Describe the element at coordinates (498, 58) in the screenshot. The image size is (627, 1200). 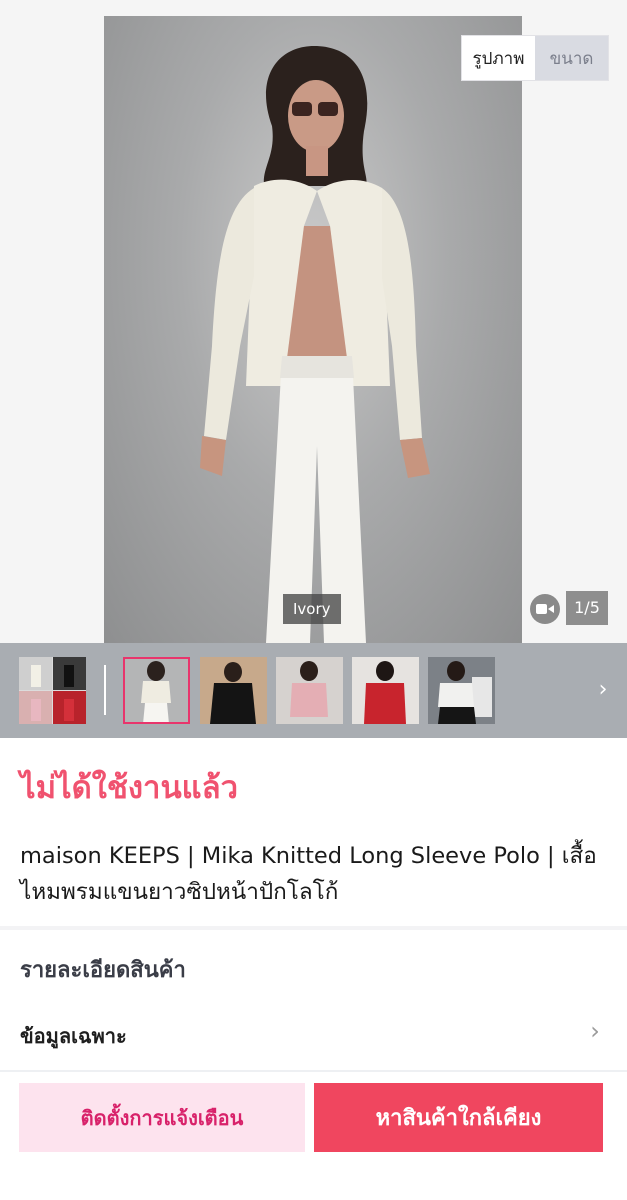
I see `tab-photos: รูปภาพ` at that location.